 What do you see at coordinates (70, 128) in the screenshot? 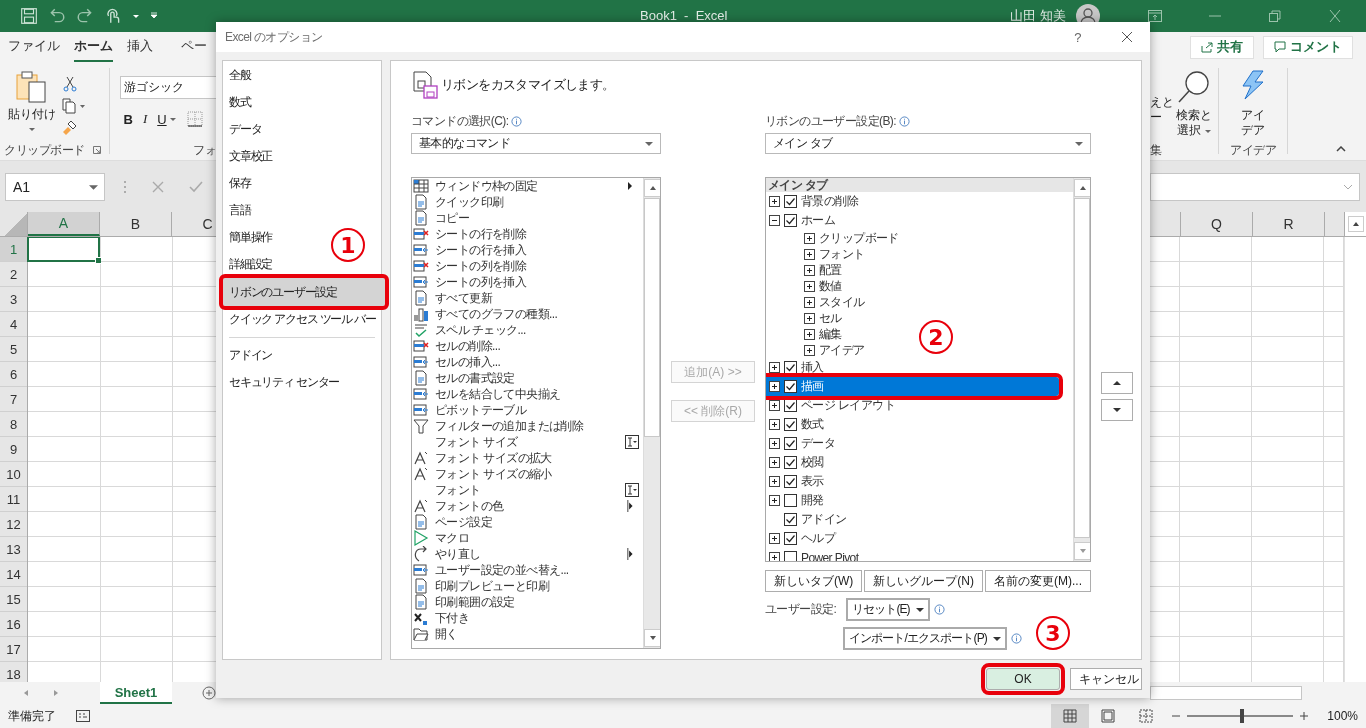
I see `format-painter-icon` at bounding box center [70, 128].